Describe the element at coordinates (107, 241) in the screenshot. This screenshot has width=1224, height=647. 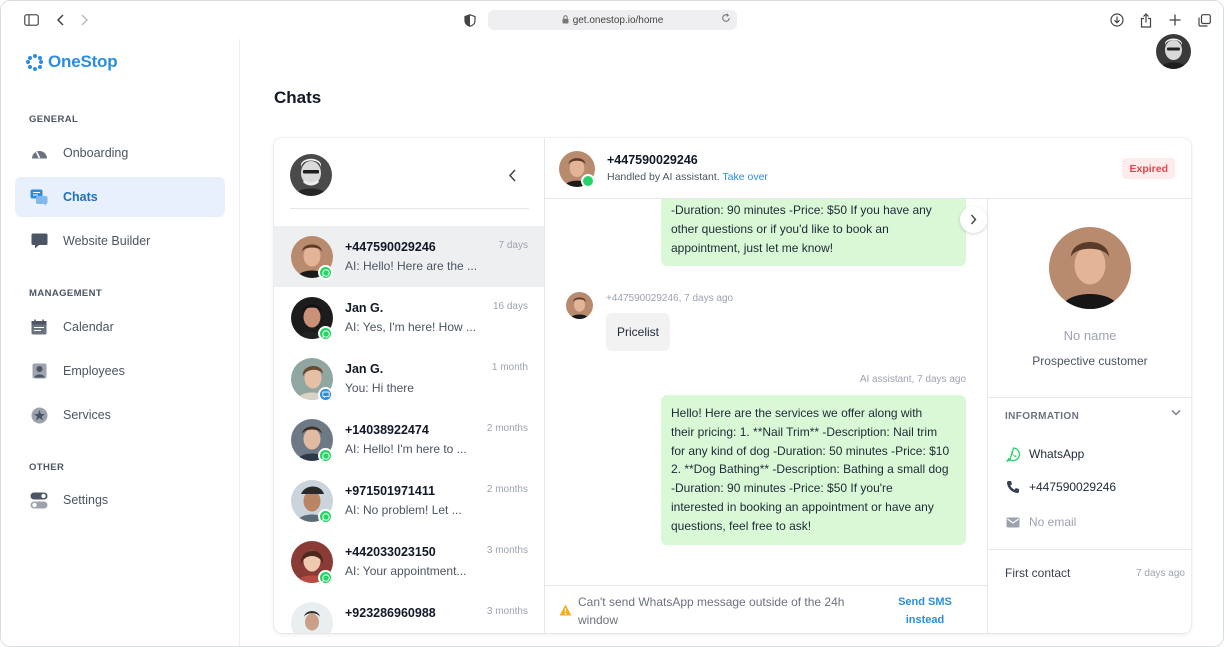
I see `sidebar-item-label: Website Builder` at that location.